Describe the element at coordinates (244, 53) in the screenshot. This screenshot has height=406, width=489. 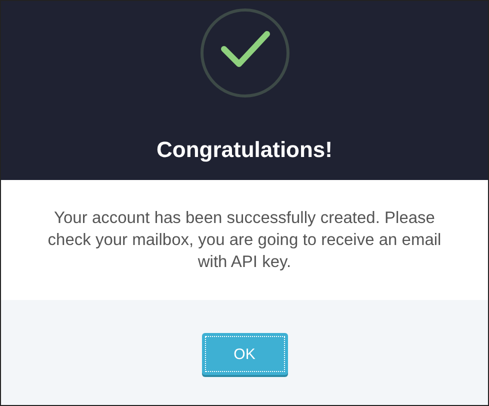
I see `checkmark-circle-icon` at that location.